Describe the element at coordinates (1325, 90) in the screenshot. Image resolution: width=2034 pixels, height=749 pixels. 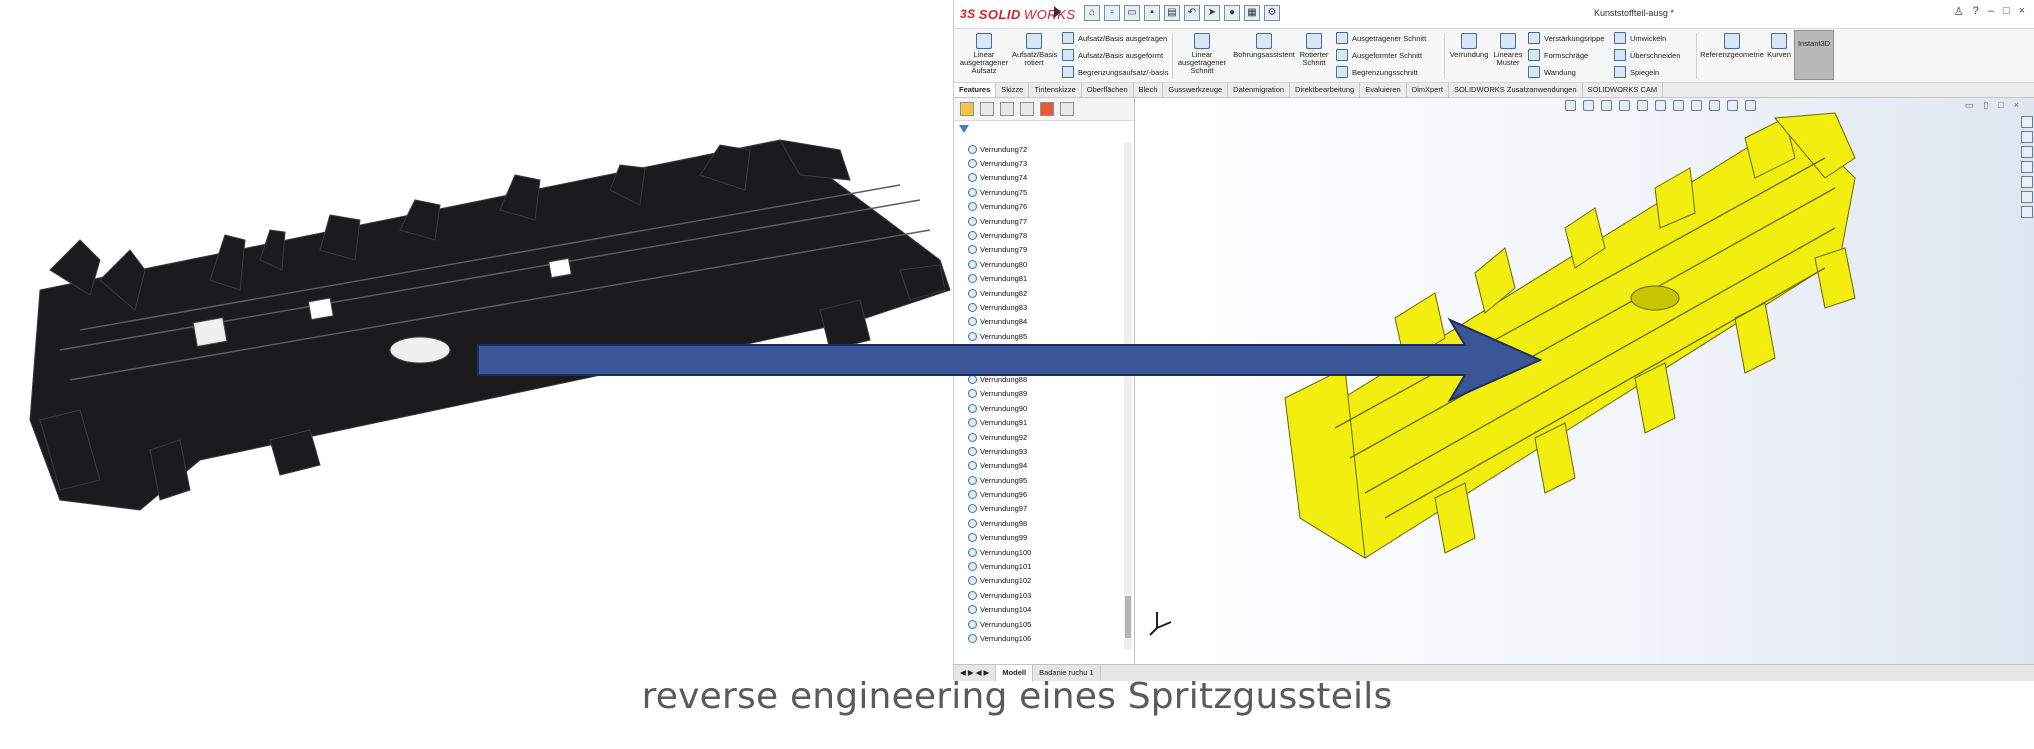
I see `tab-direct-editing: Direktbearbeitung` at that location.